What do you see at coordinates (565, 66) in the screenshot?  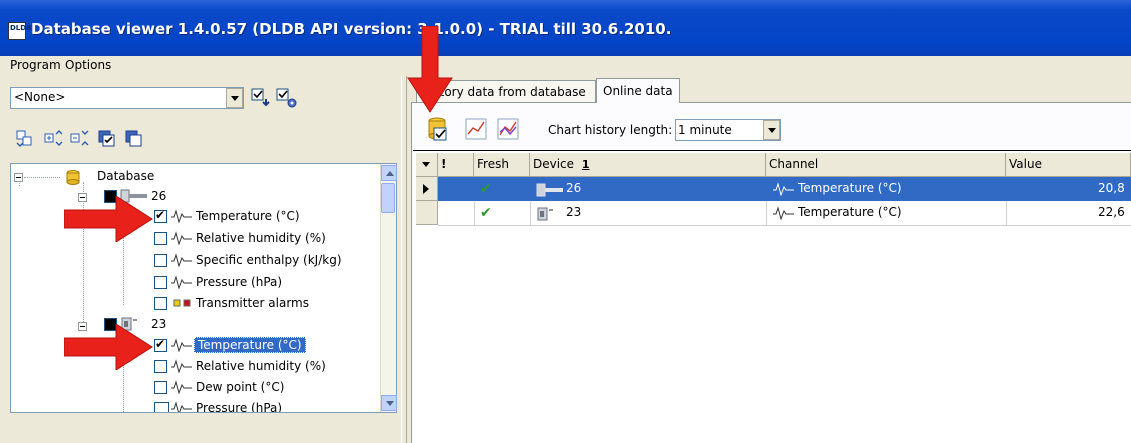 I see `menu-bar` at bounding box center [565, 66].